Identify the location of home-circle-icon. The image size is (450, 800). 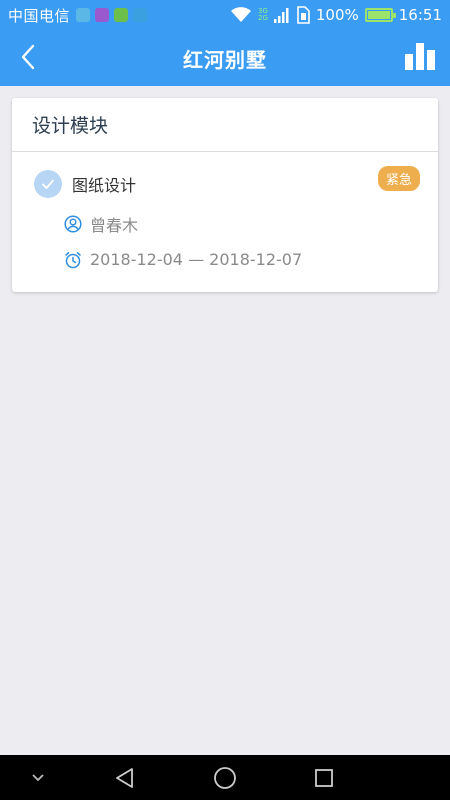
(225, 778).